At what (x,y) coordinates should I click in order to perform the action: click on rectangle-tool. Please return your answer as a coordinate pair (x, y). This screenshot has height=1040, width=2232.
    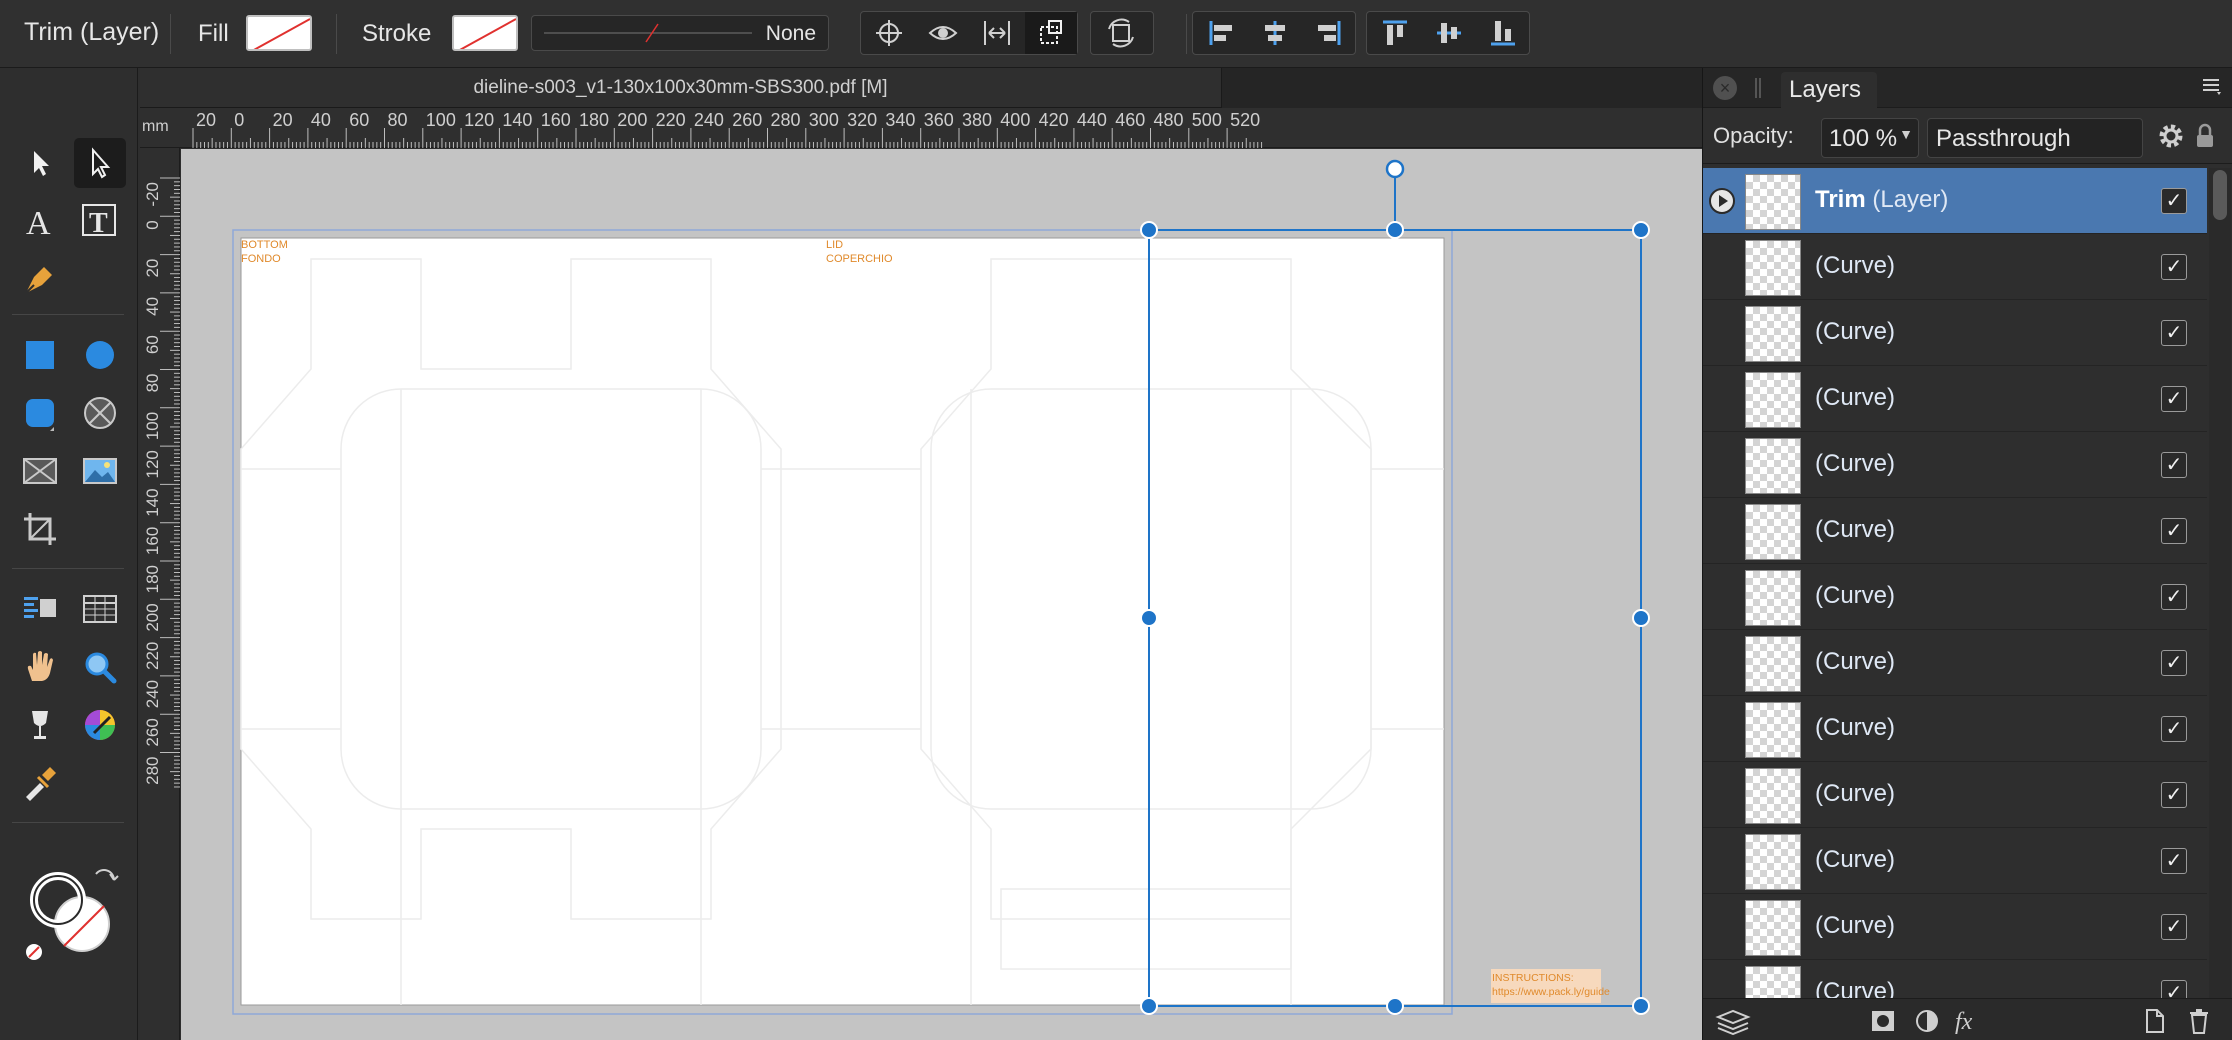
    Looking at the image, I should click on (40, 355).